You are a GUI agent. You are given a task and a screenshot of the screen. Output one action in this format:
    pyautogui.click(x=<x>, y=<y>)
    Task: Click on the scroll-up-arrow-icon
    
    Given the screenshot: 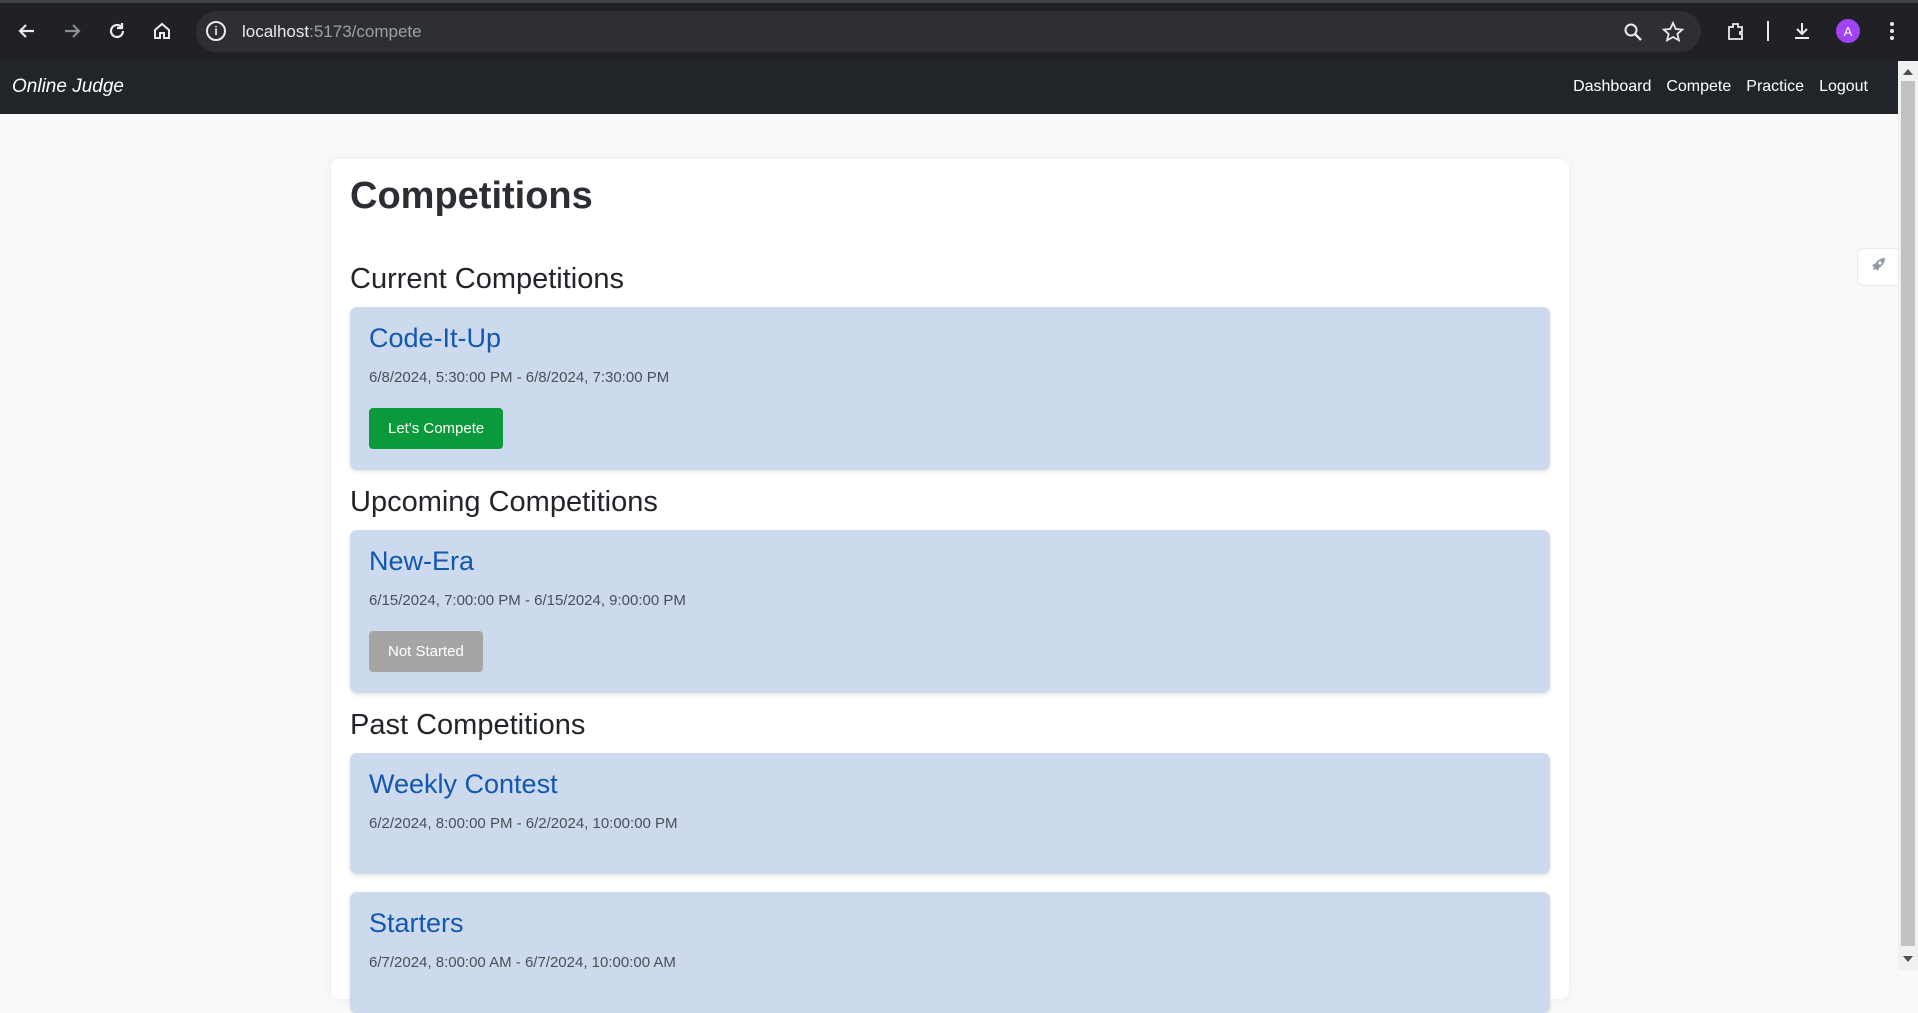 What is the action you would take?
    pyautogui.click(x=1908, y=72)
    